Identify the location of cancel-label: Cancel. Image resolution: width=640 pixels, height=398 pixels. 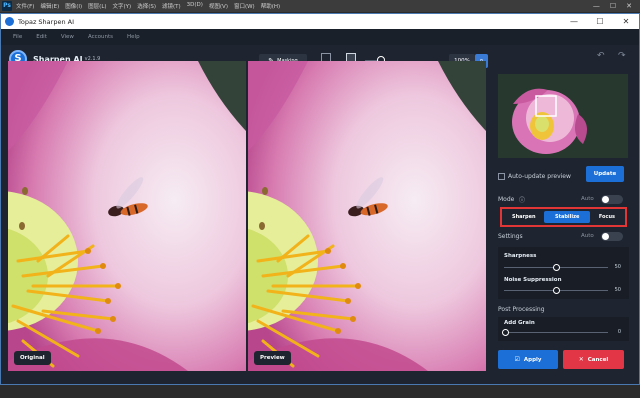
(598, 359).